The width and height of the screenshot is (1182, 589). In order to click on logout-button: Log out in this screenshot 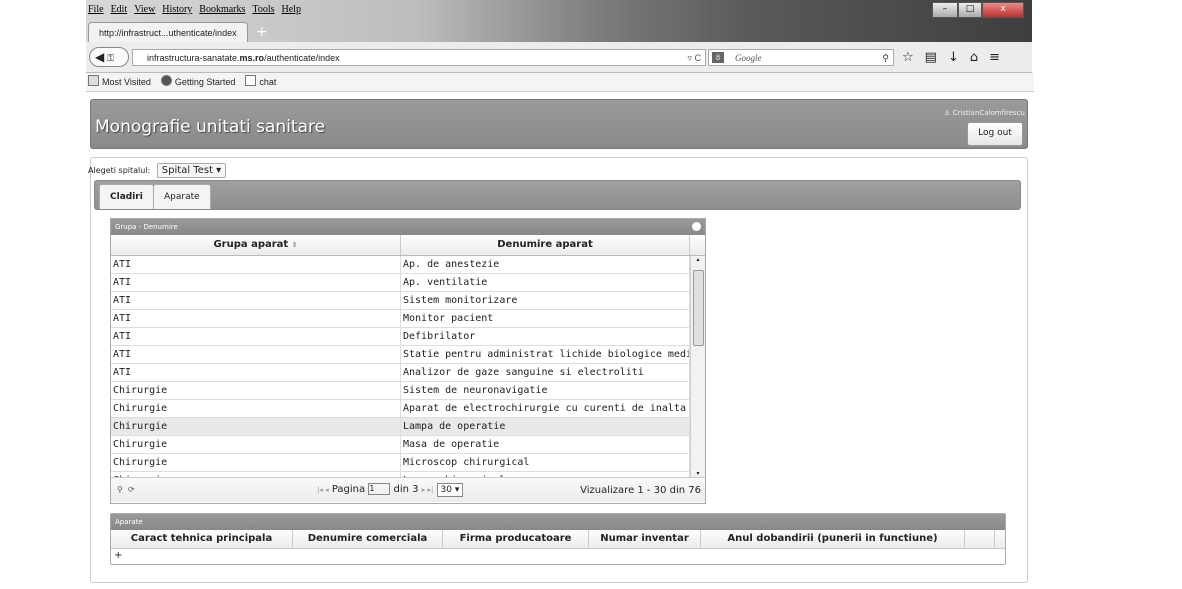, I will do `click(995, 134)`.